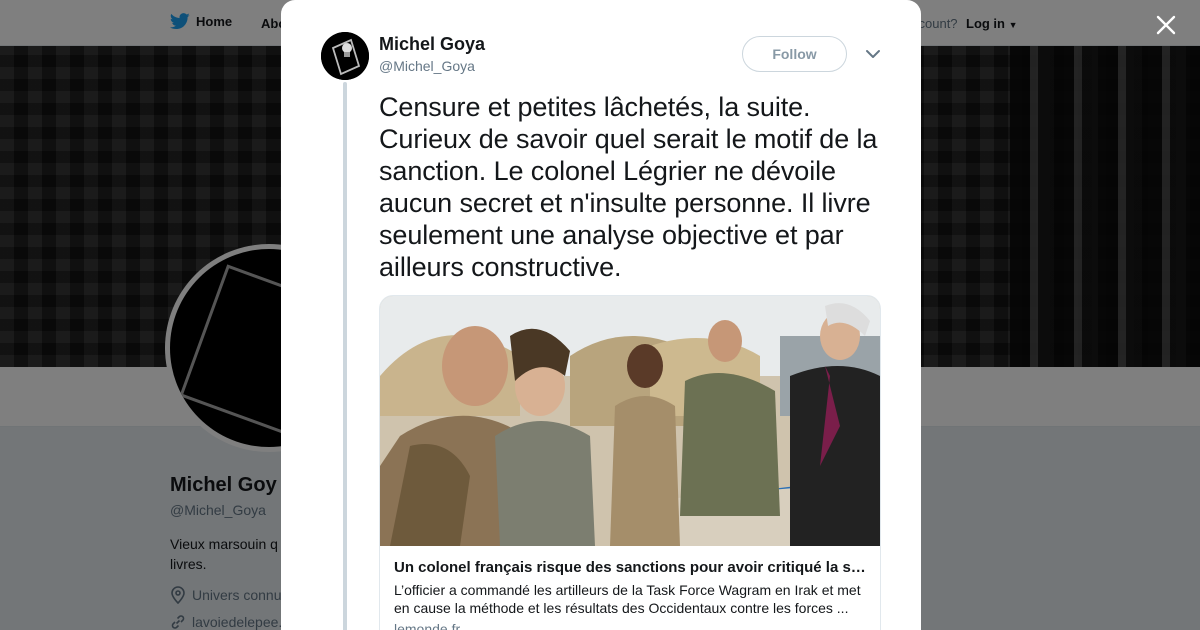  I want to click on author-avatar-image, so click(345, 56).